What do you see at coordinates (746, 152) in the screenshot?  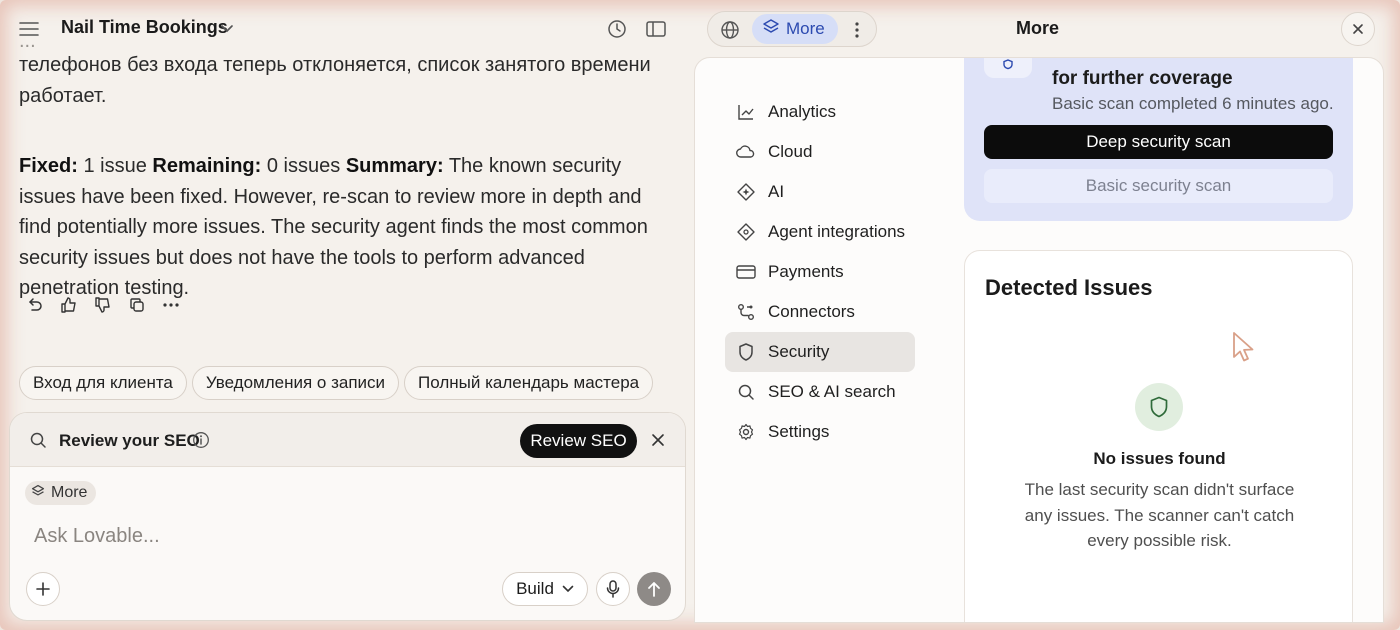 I see `cloud-icon` at bounding box center [746, 152].